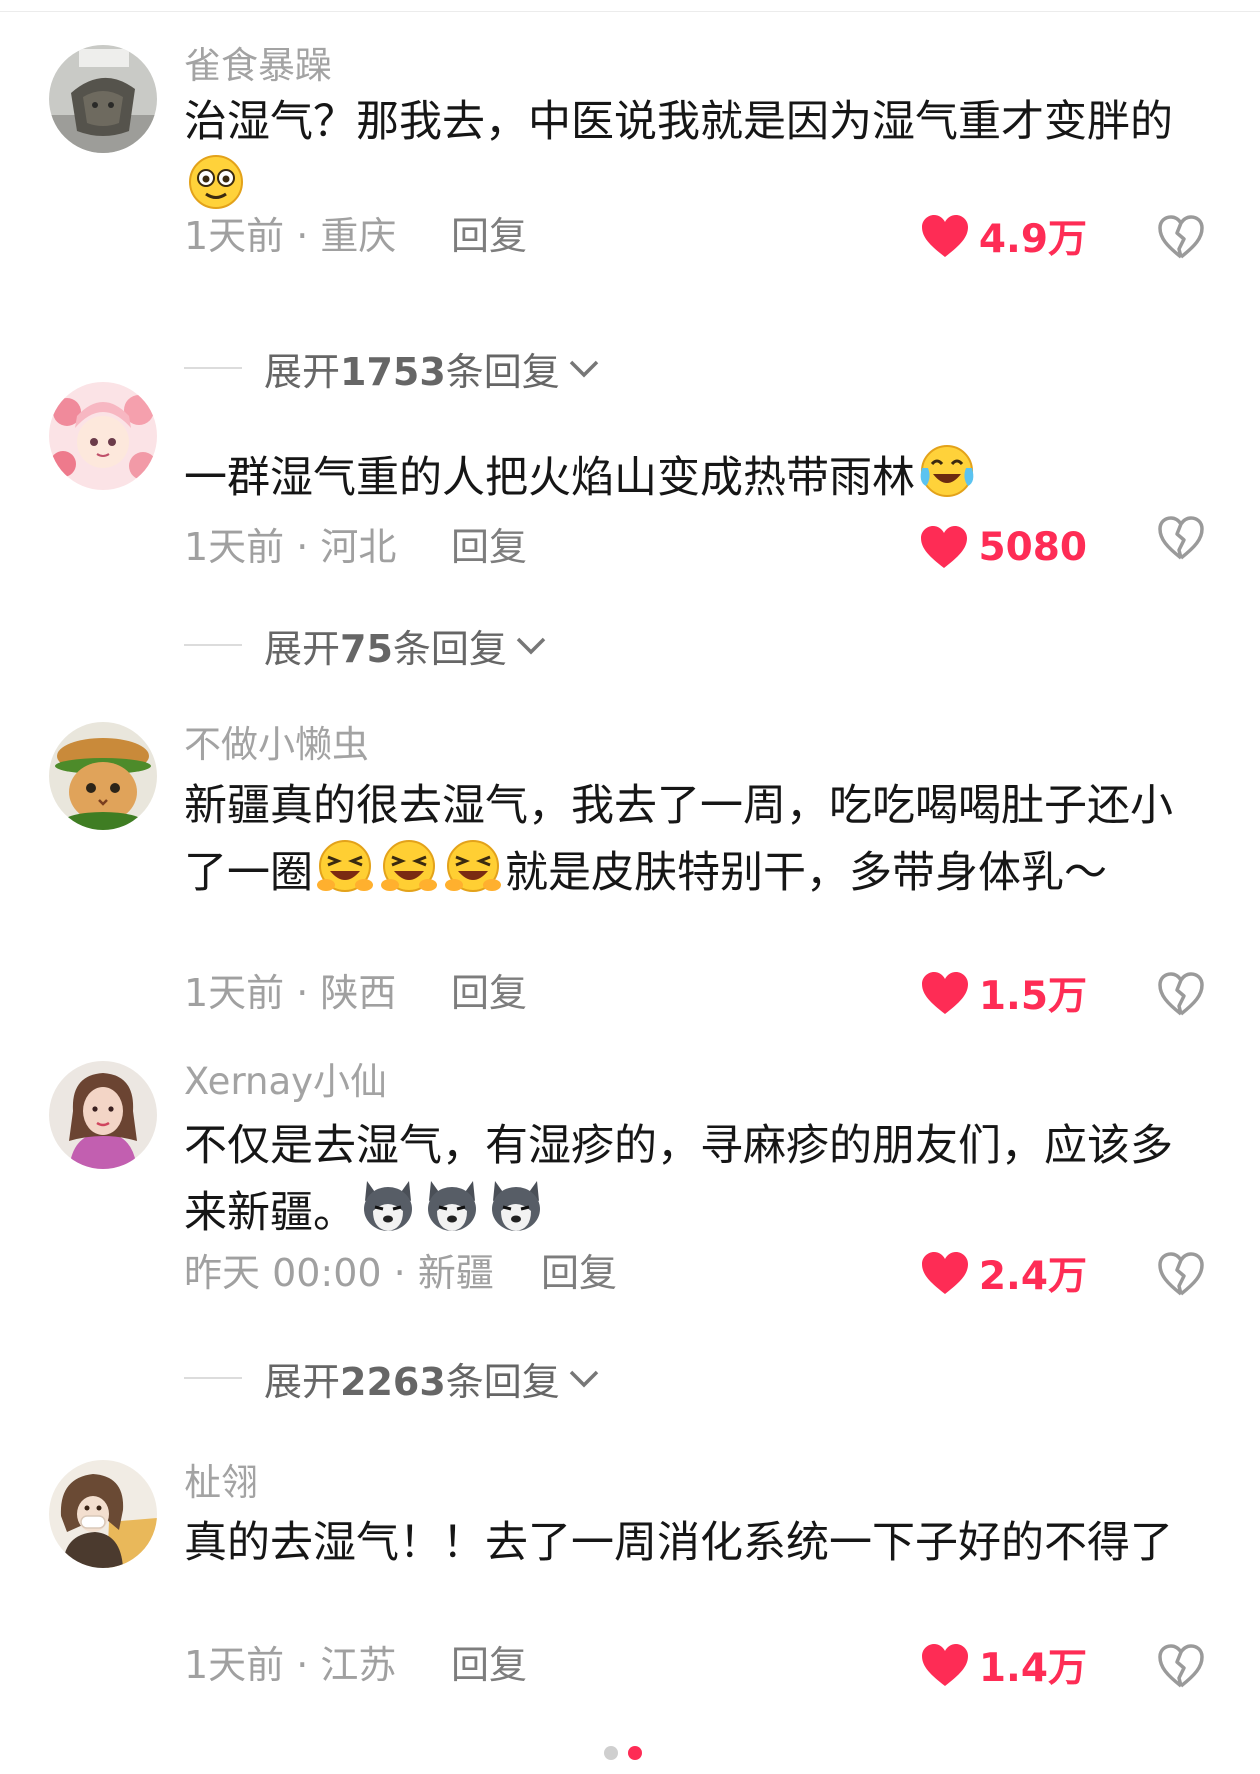 The height and width of the screenshot is (1774, 1260). What do you see at coordinates (216, 182) in the screenshot?
I see `flushed-face-icon` at bounding box center [216, 182].